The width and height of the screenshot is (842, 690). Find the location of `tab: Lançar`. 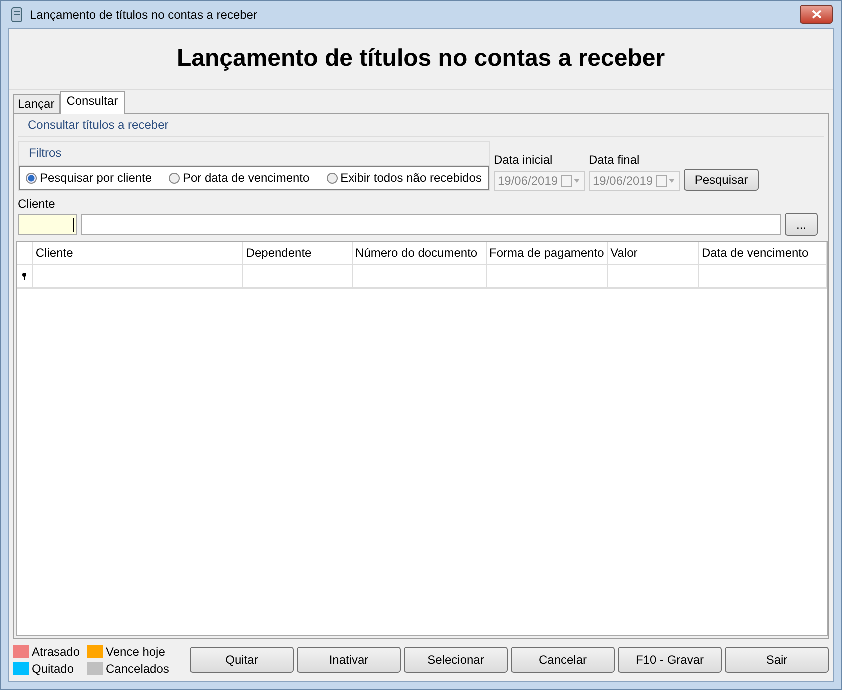

tab: Lançar is located at coordinates (36, 103).